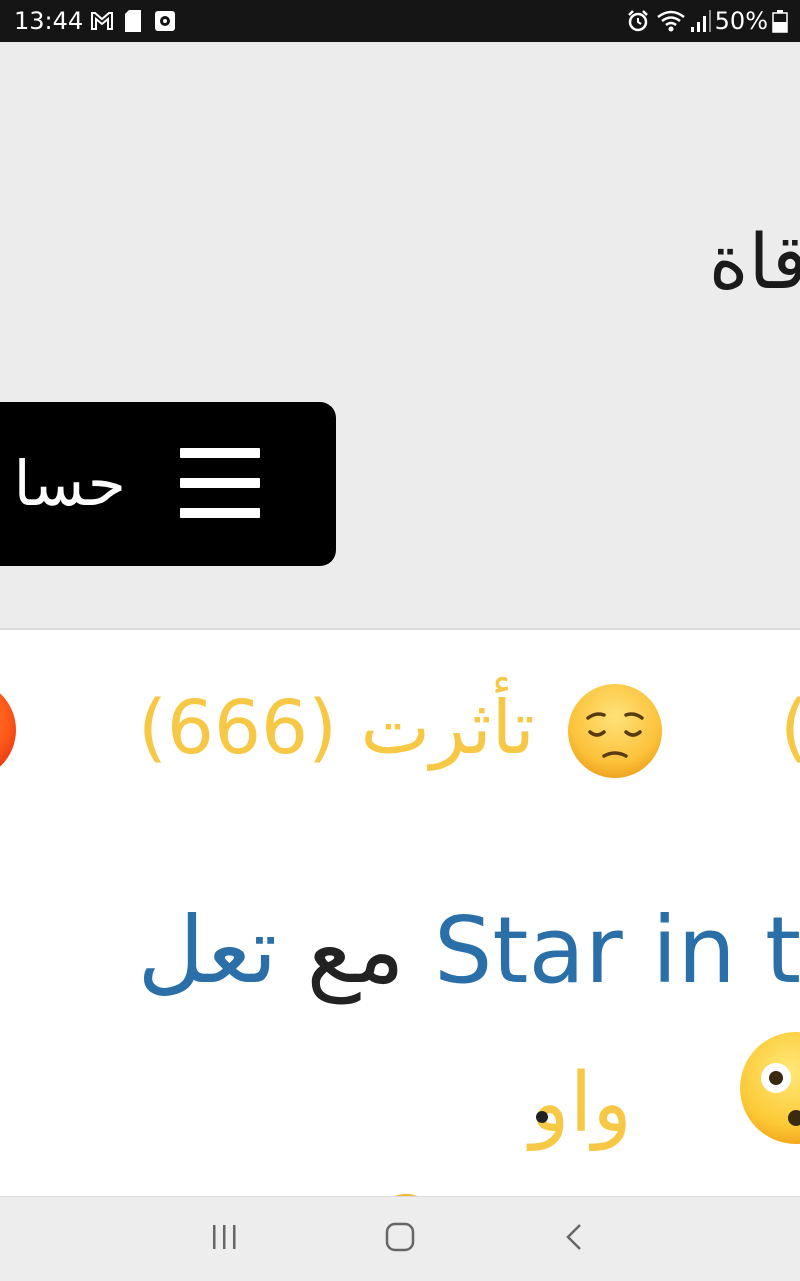 This screenshot has width=800, height=1281. What do you see at coordinates (770, 1088) in the screenshot?
I see `wow-face-icon` at bounding box center [770, 1088].